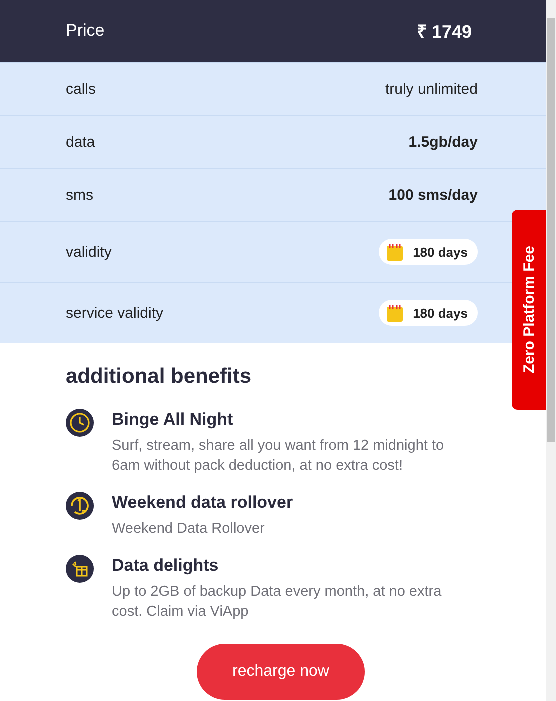 This screenshot has height=701, width=556. Describe the element at coordinates (80, 569) in the screenshot. I see `gift-icon` at that location.